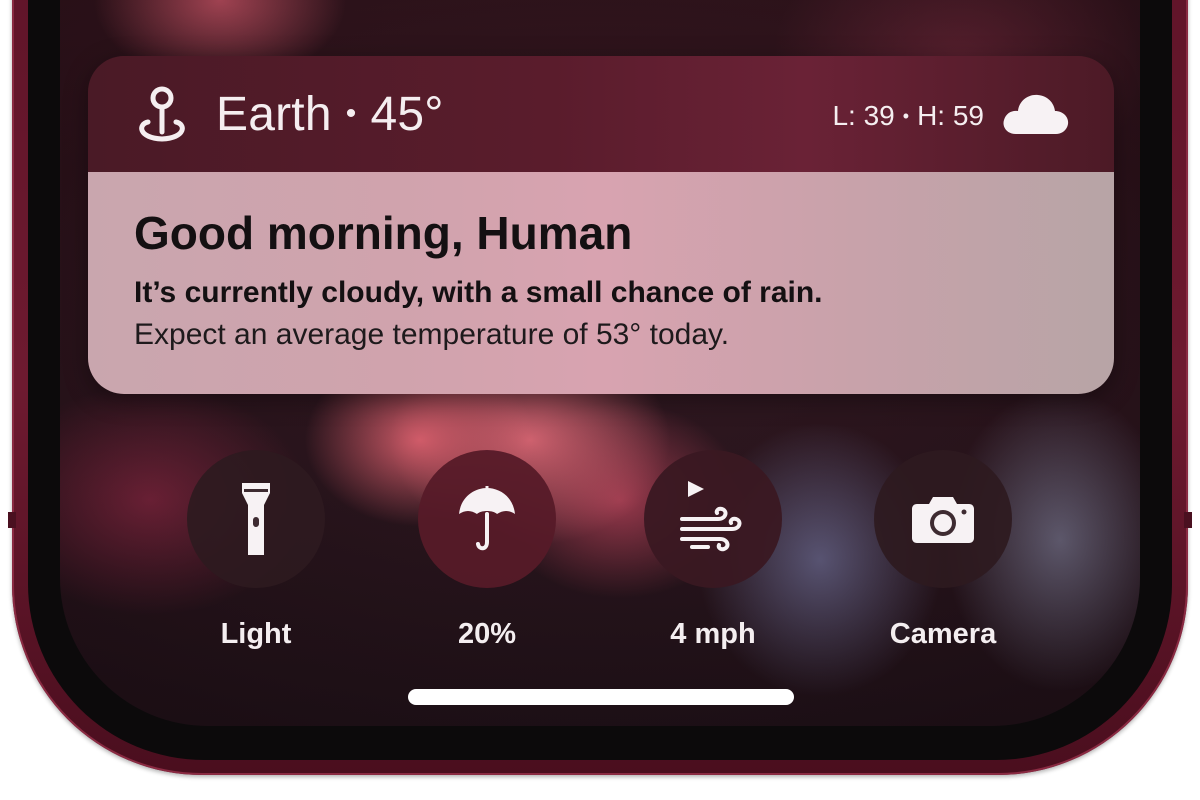 The height and width of the screenshot is (800, 1200). What do you see at coordinates (383, 233) in the screenshot?
I see `greeting-title: Good morning, Human` at bounding box center [383, 233].